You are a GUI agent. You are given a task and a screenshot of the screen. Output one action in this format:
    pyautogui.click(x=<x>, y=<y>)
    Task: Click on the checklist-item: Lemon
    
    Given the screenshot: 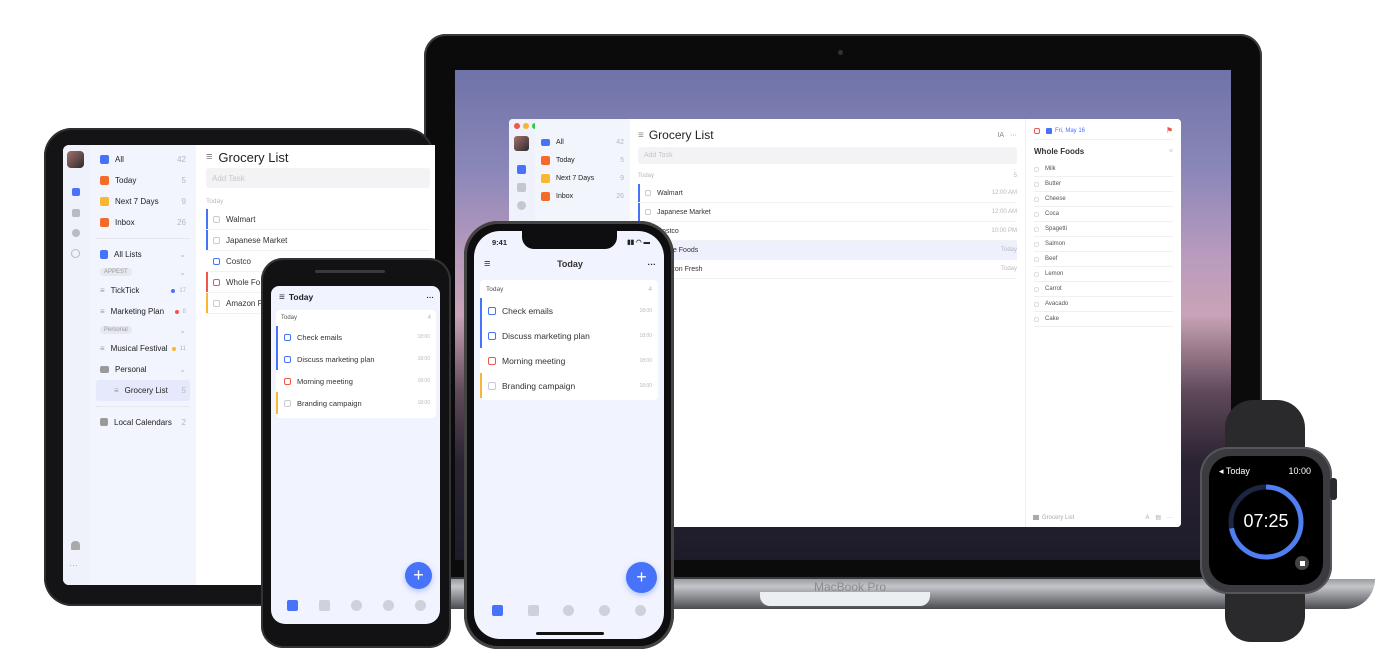 What is the action you would take?
    pyautogui.click(x=1103, y=274)
    